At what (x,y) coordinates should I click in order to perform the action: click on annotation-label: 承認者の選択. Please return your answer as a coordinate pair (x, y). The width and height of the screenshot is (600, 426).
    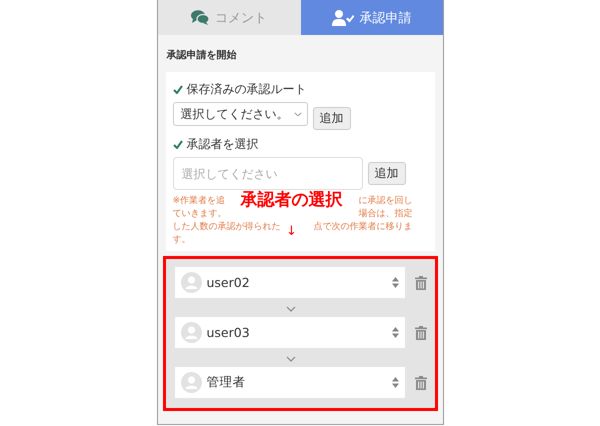
    Looking at the image, I should click on (291, 200).